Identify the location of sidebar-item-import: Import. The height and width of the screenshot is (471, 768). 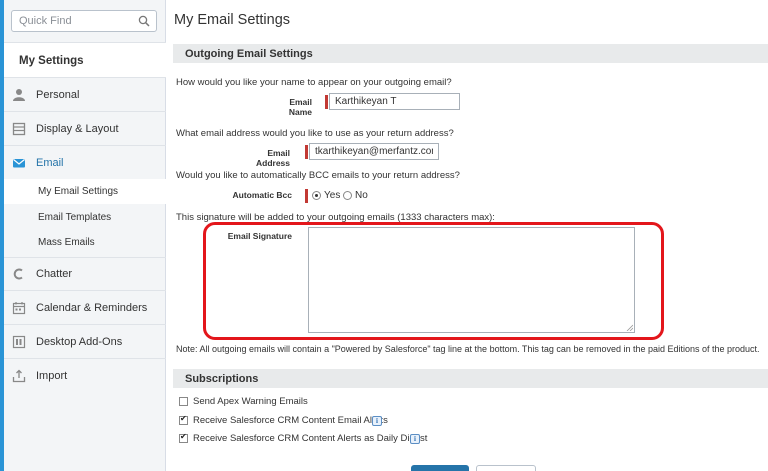
(85, 376).